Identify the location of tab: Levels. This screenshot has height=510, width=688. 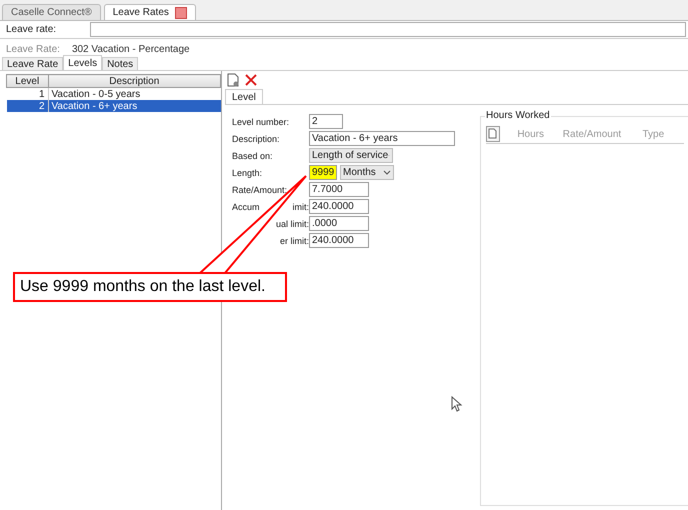
(82, 62).